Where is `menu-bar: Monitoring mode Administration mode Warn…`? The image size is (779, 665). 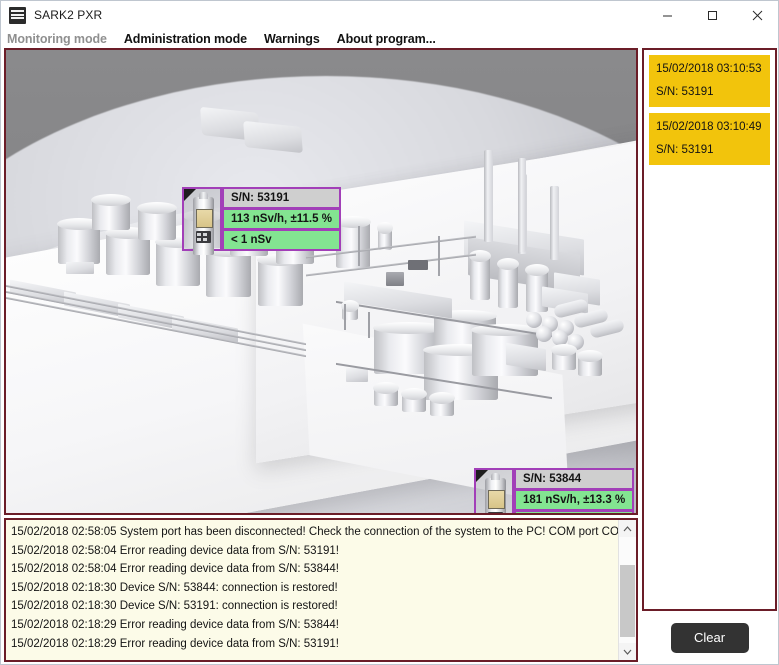
menu-bar: Monitoring mode Administration mode Warn… is located at coordinates (389, 38).